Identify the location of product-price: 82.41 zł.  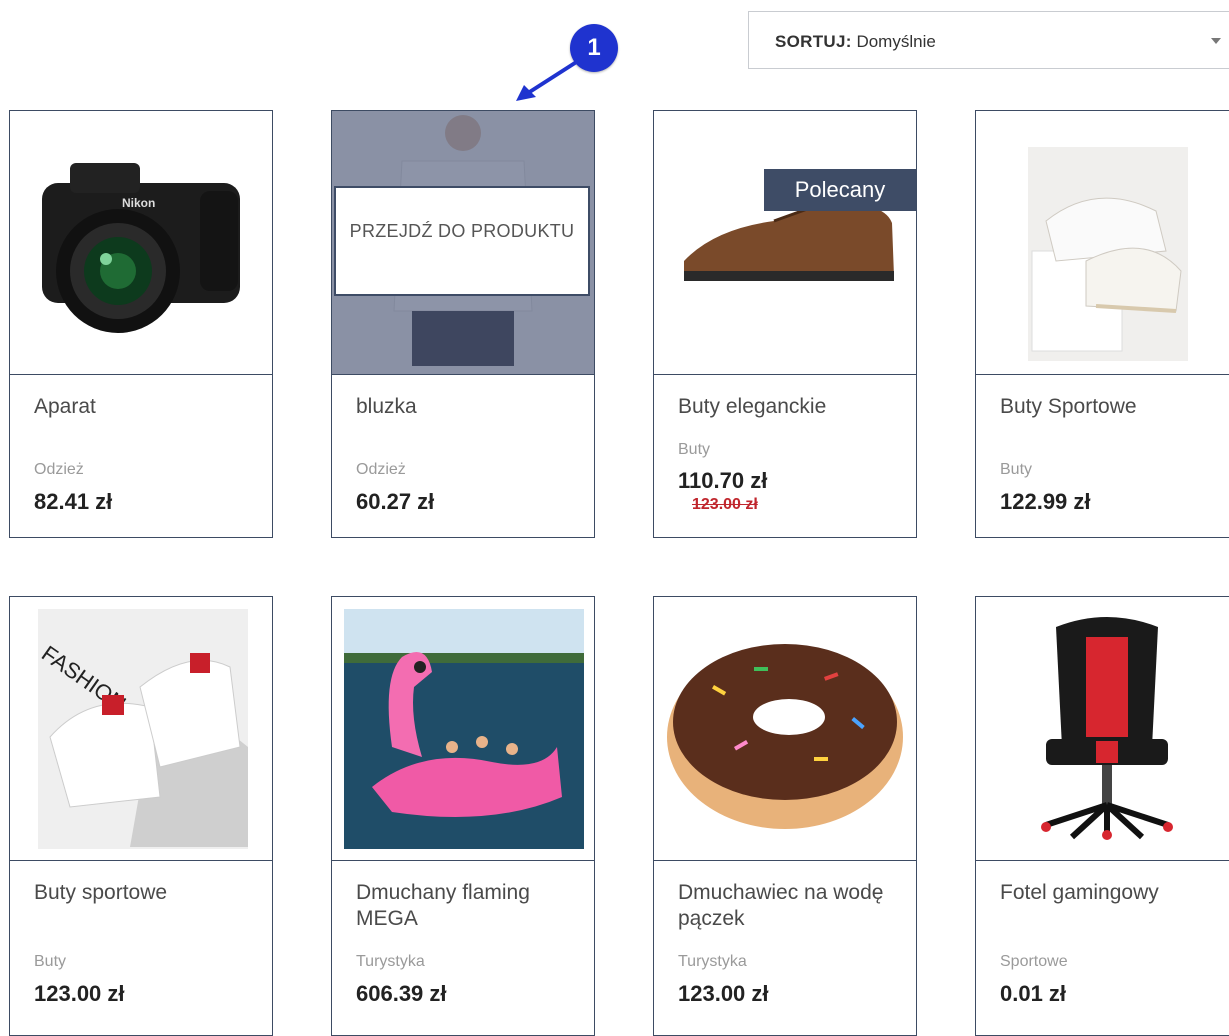
(73, 501).